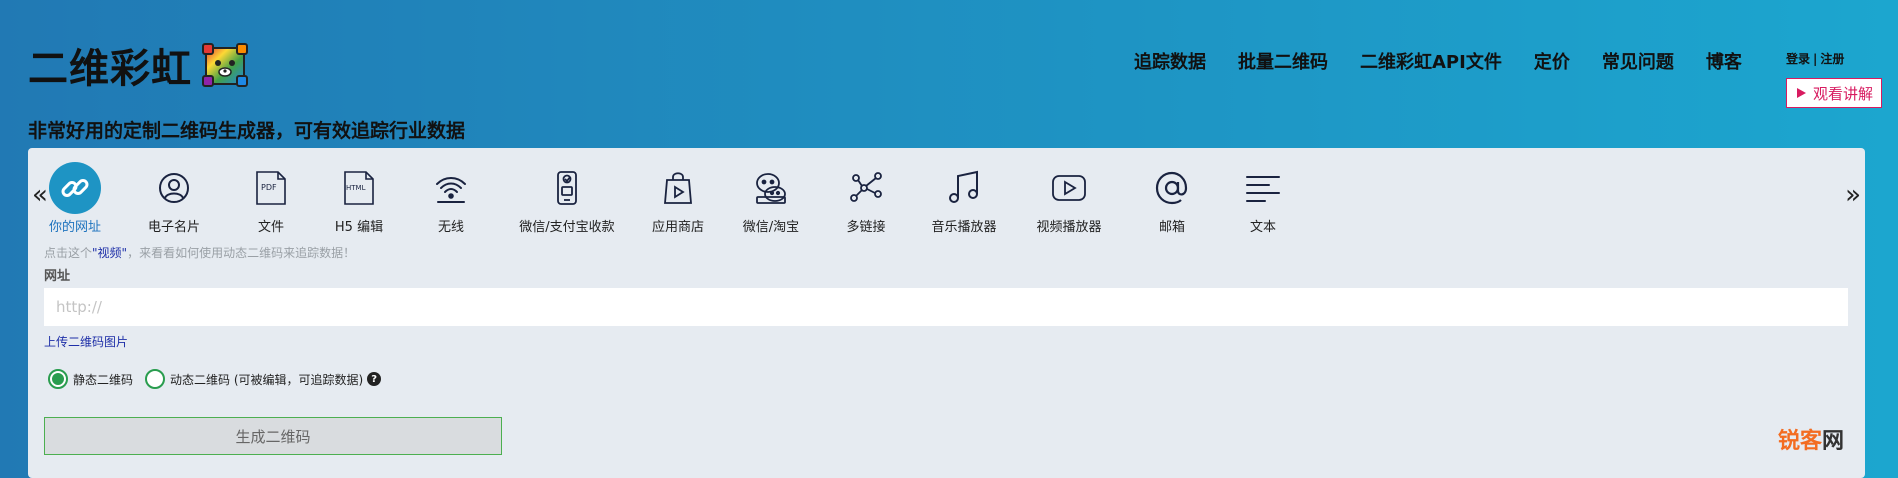 The height and width of the screenshot is (478, 1898). I want to click on video-hint: 点击这个"视频"，来看看如何使用动态二维码来追踪数据！, so click(199, 252).